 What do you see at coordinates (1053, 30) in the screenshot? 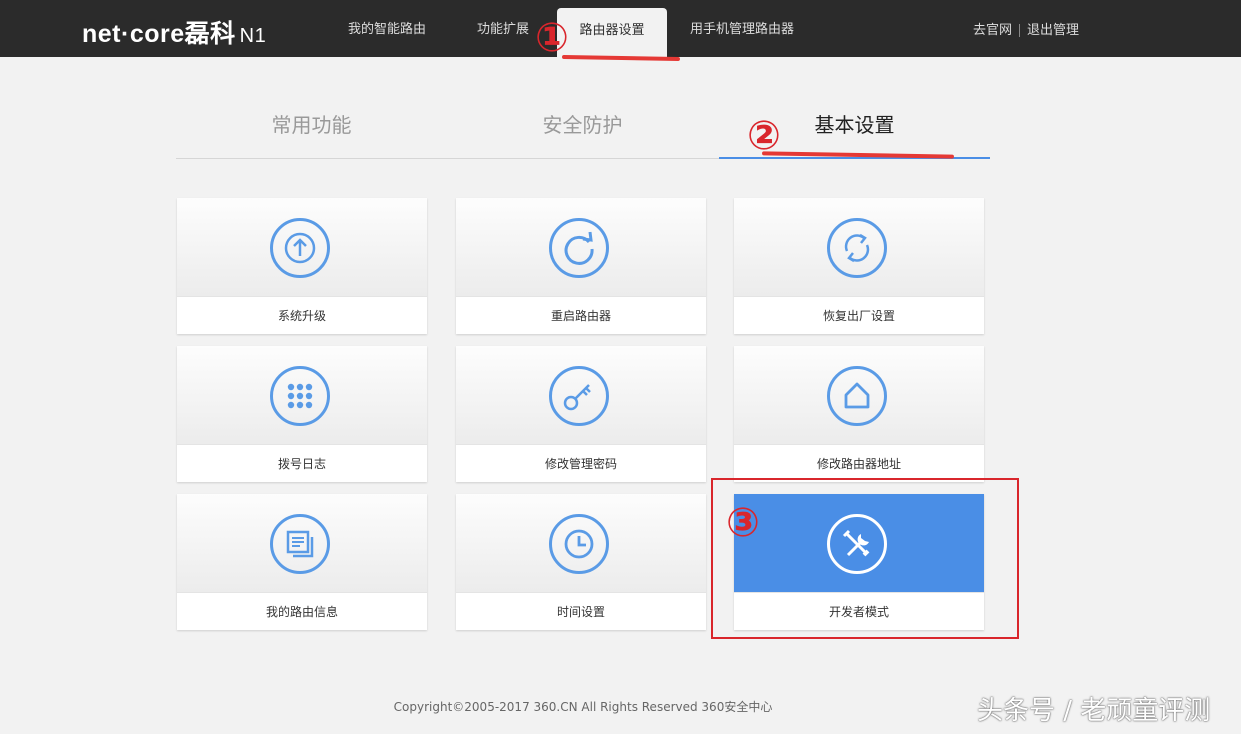
I see `logout-link: 退出管理` at bounding box center [1053, 30].